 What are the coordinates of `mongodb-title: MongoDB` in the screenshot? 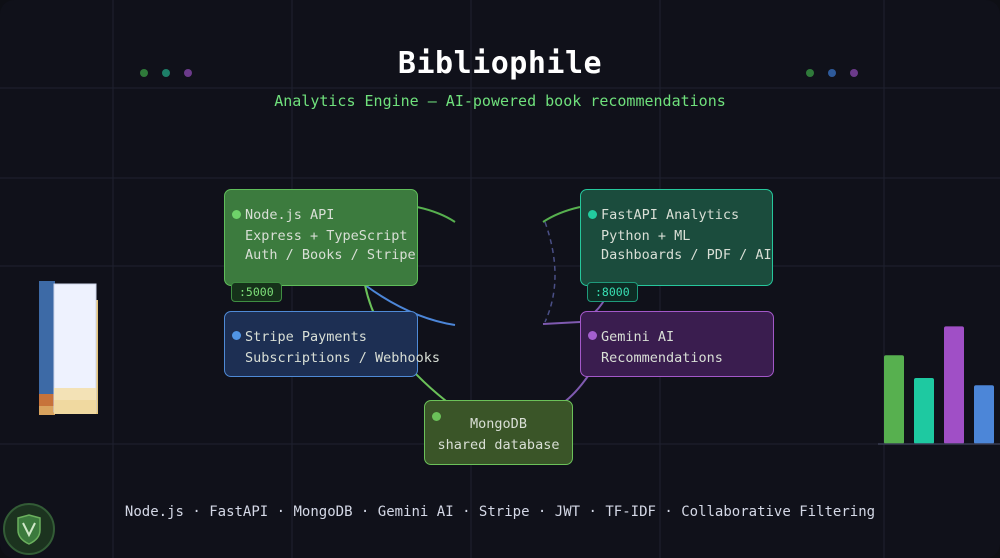 It's located at (498, 424).